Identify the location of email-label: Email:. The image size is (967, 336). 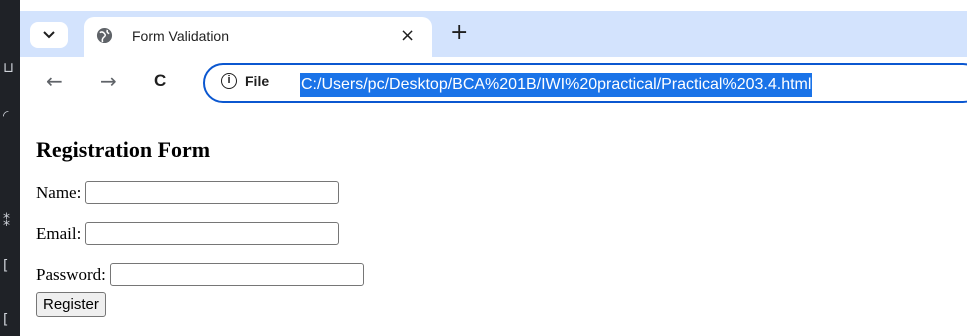
(59, 233).